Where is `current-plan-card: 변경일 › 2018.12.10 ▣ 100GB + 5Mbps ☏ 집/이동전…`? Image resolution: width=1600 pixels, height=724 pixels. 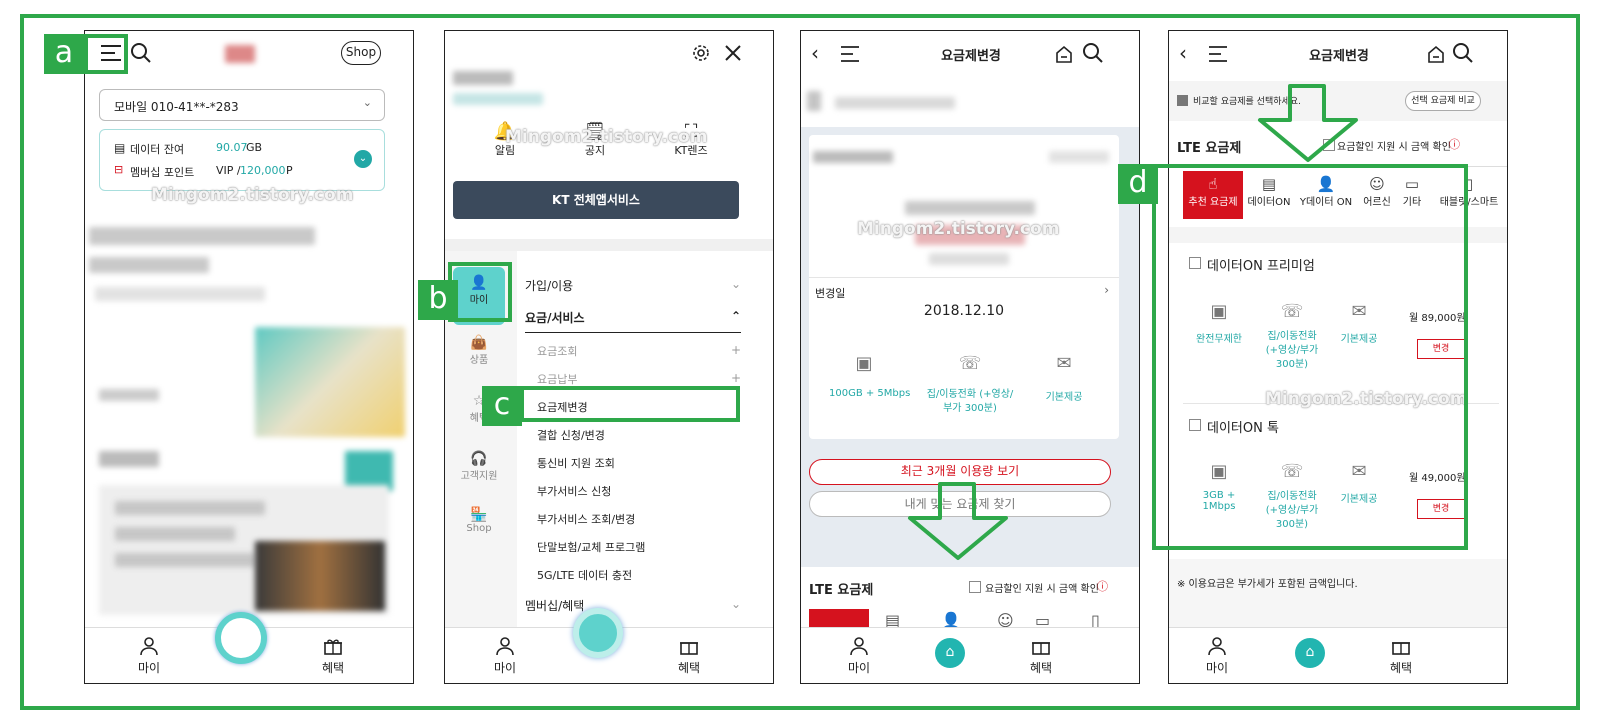
current-plan-card: 변경일 › 2018.12.10 ▣ 100GB + 5Mbps ☏ 집/이동전… is located at coordinates (964, 287).